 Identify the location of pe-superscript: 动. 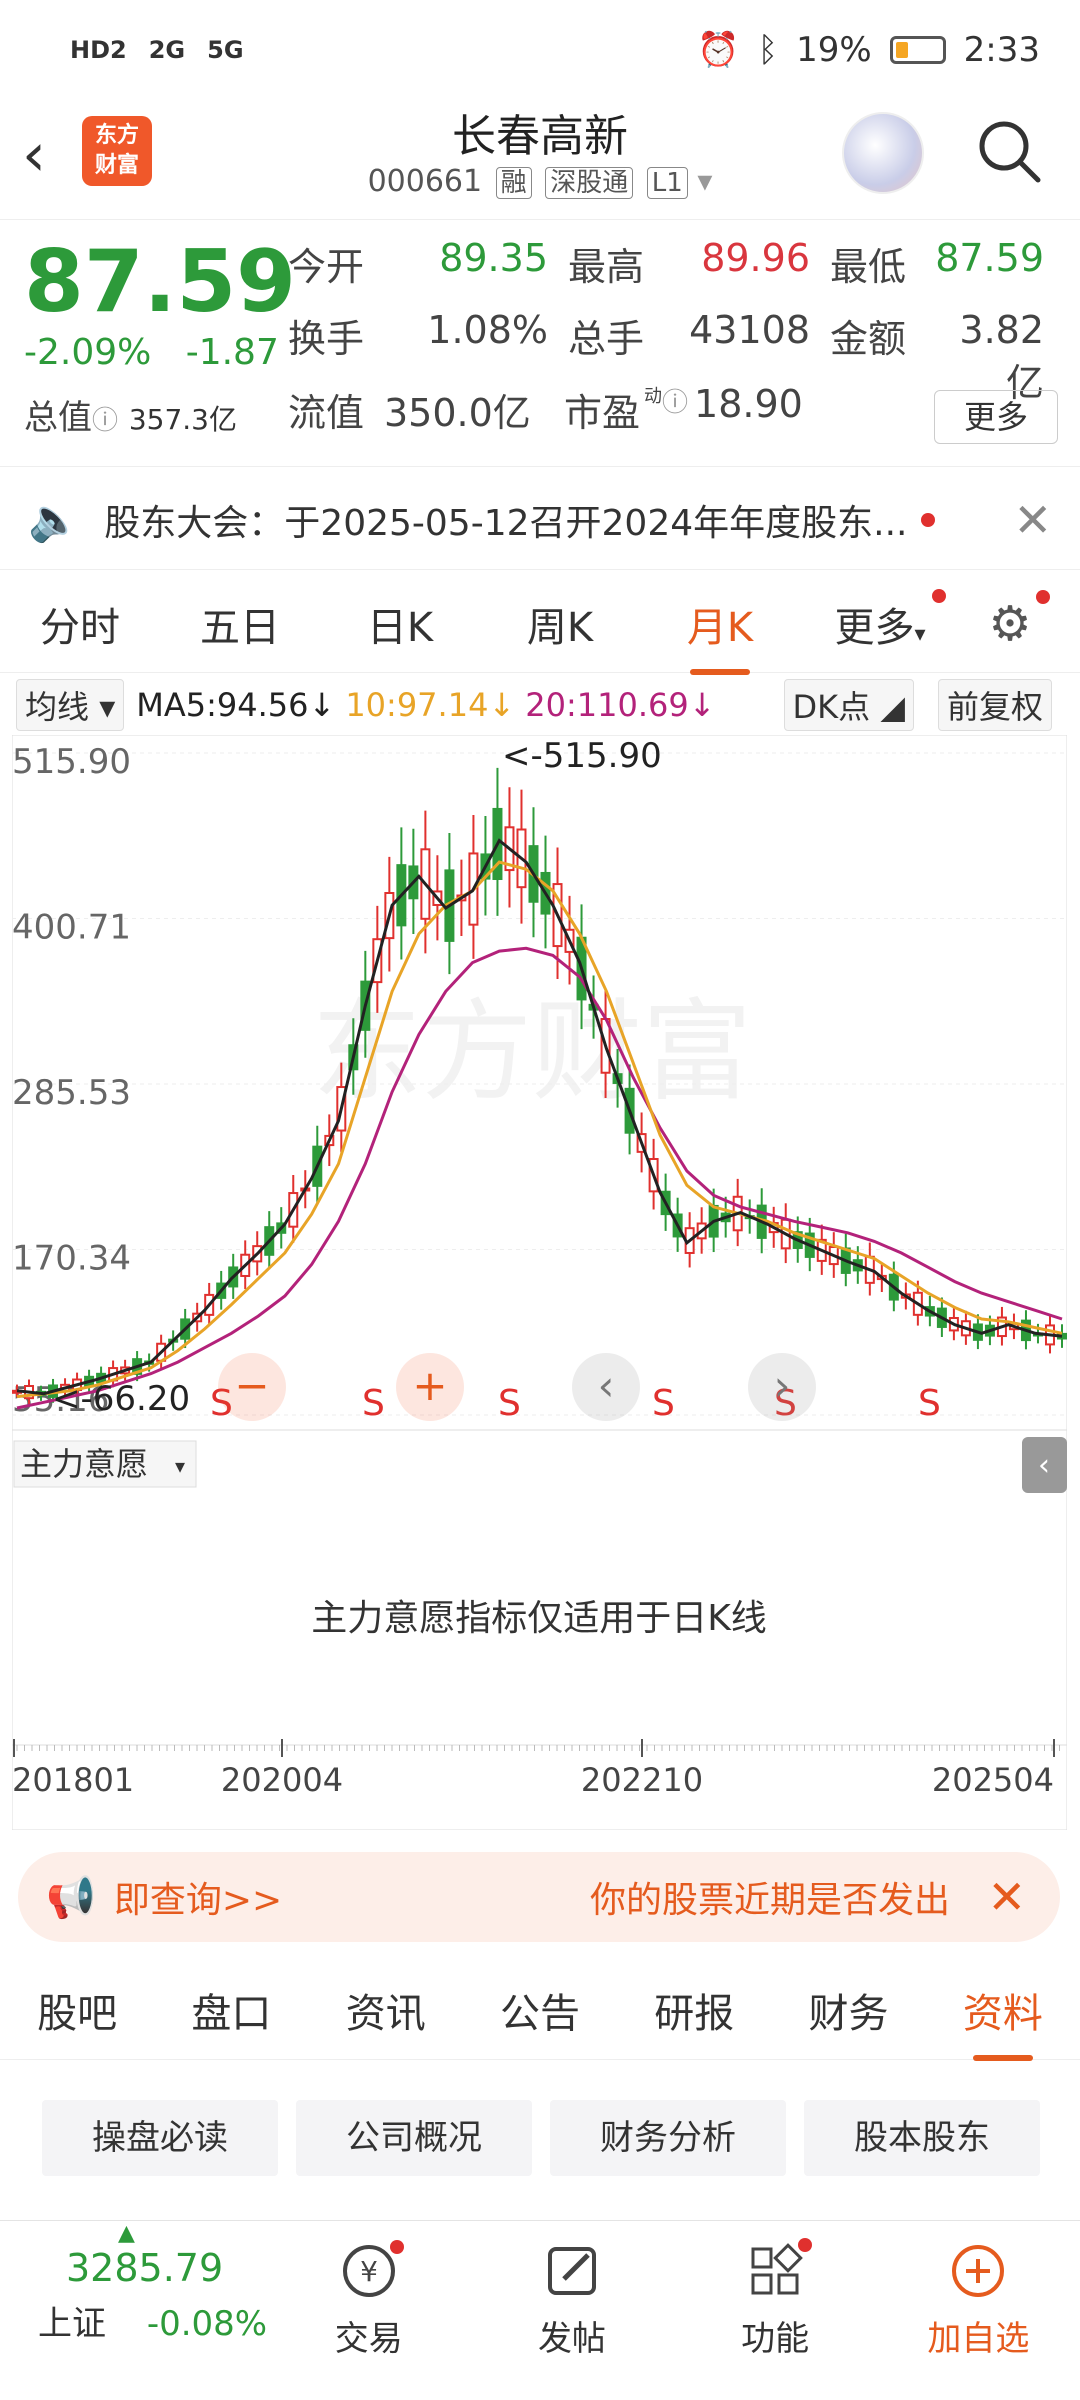
(653, 396).